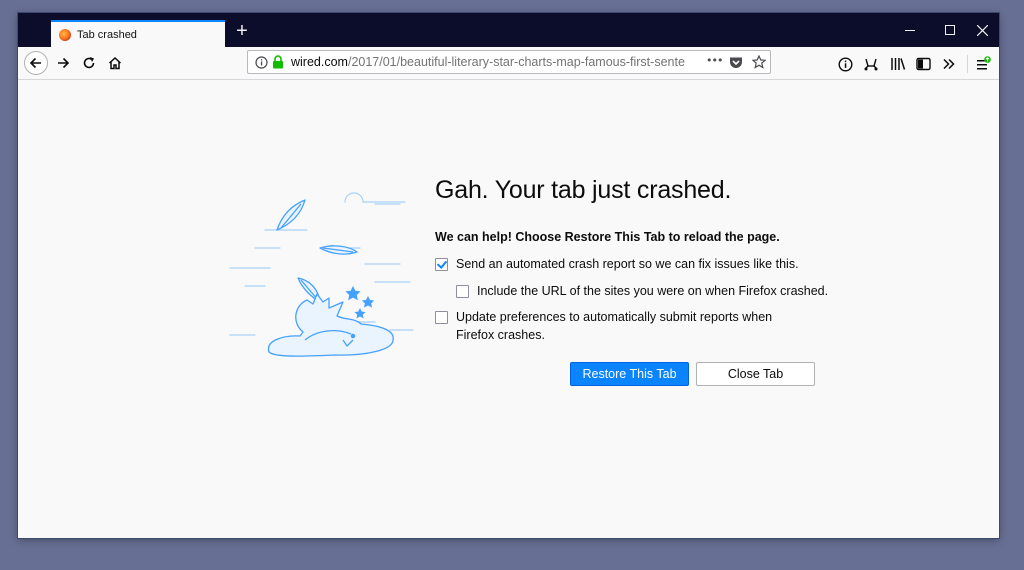 This screenshot has height=570, width=1024. I want to click on close-window-button, so click(982, 30).